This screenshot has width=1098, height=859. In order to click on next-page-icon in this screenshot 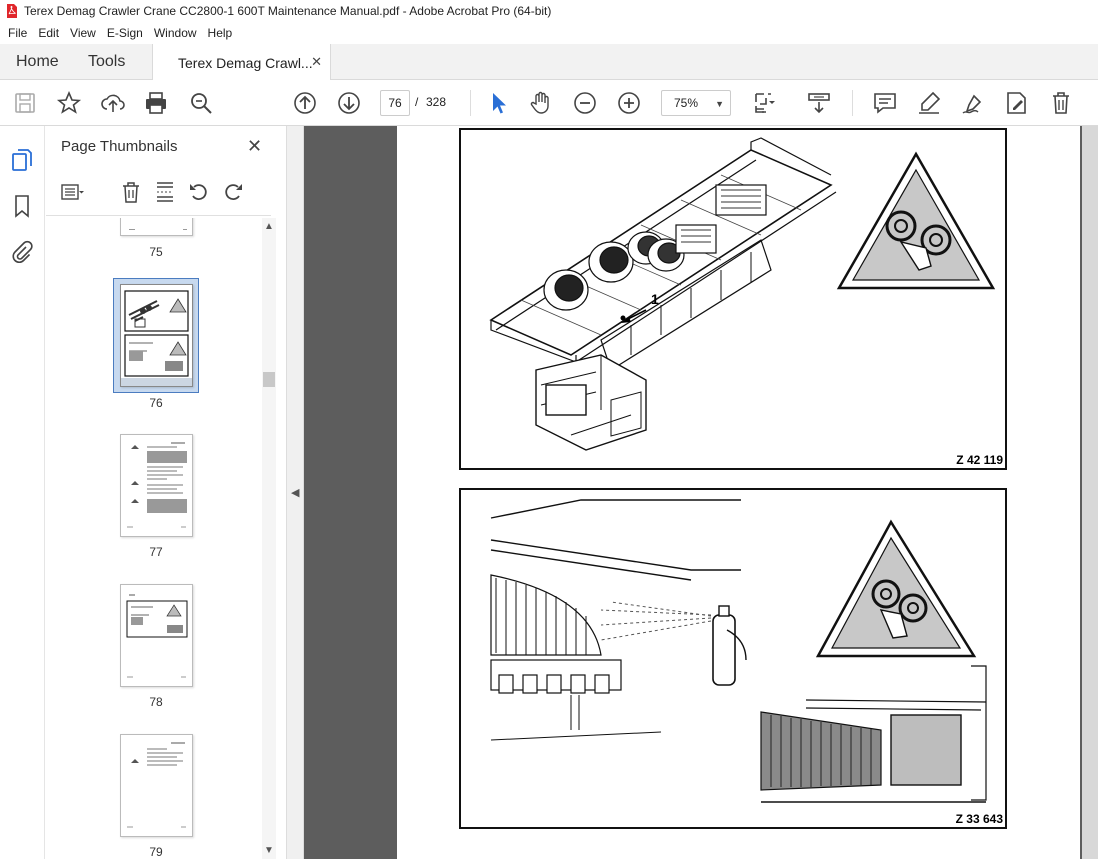, I will do `click(349, 103)`.